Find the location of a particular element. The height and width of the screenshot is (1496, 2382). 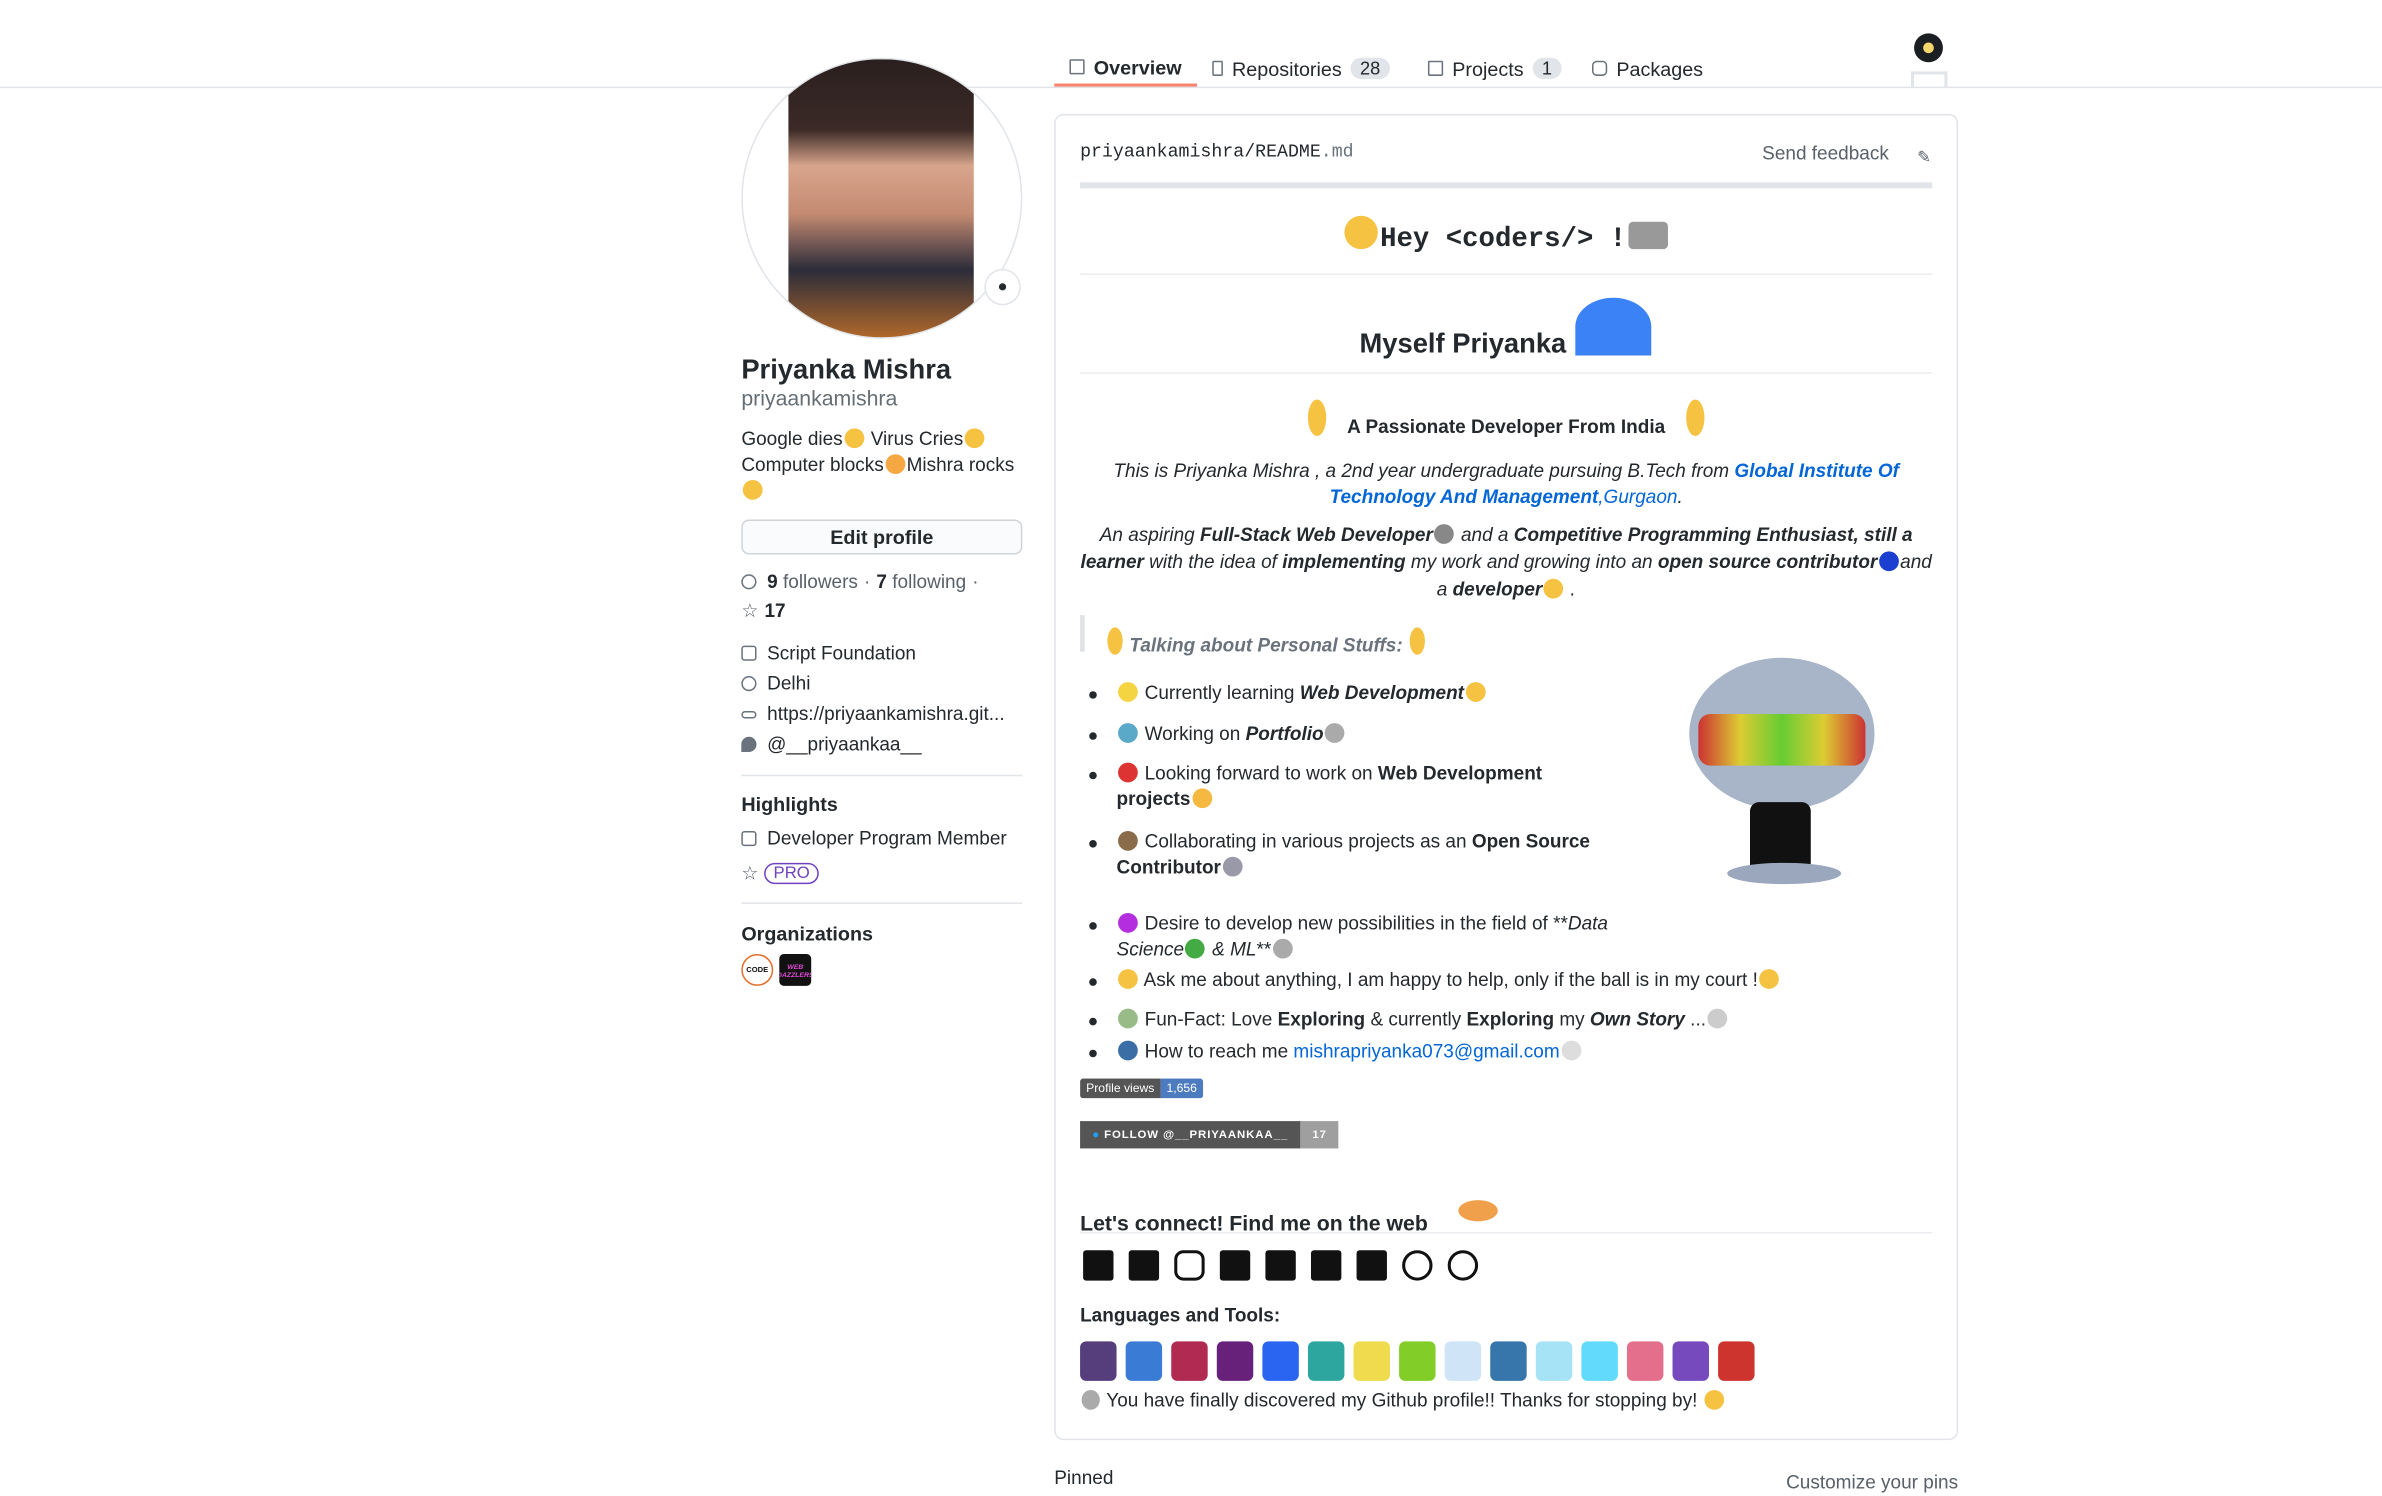

twitter-follow-badge: ● FOLLOW @__PRIYAANKAA__ 17 is located at coordinates (1210, 1135).